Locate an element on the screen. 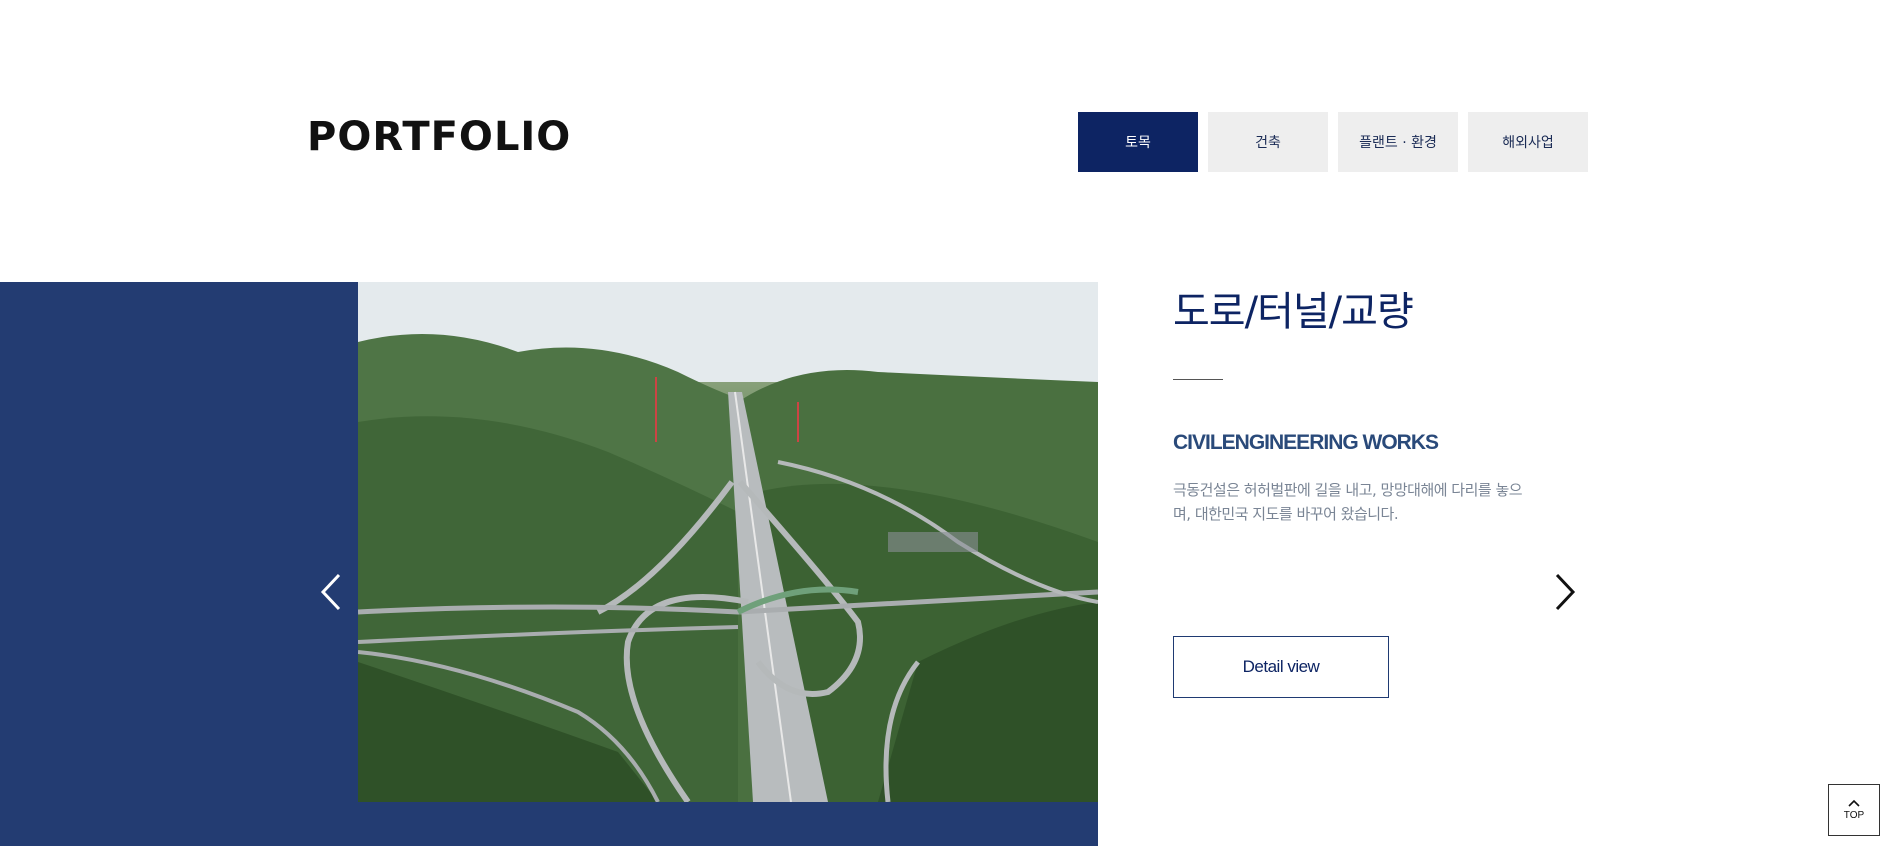  slide-title: 도로/터널/교량 is located at coordinates (1293, 312).